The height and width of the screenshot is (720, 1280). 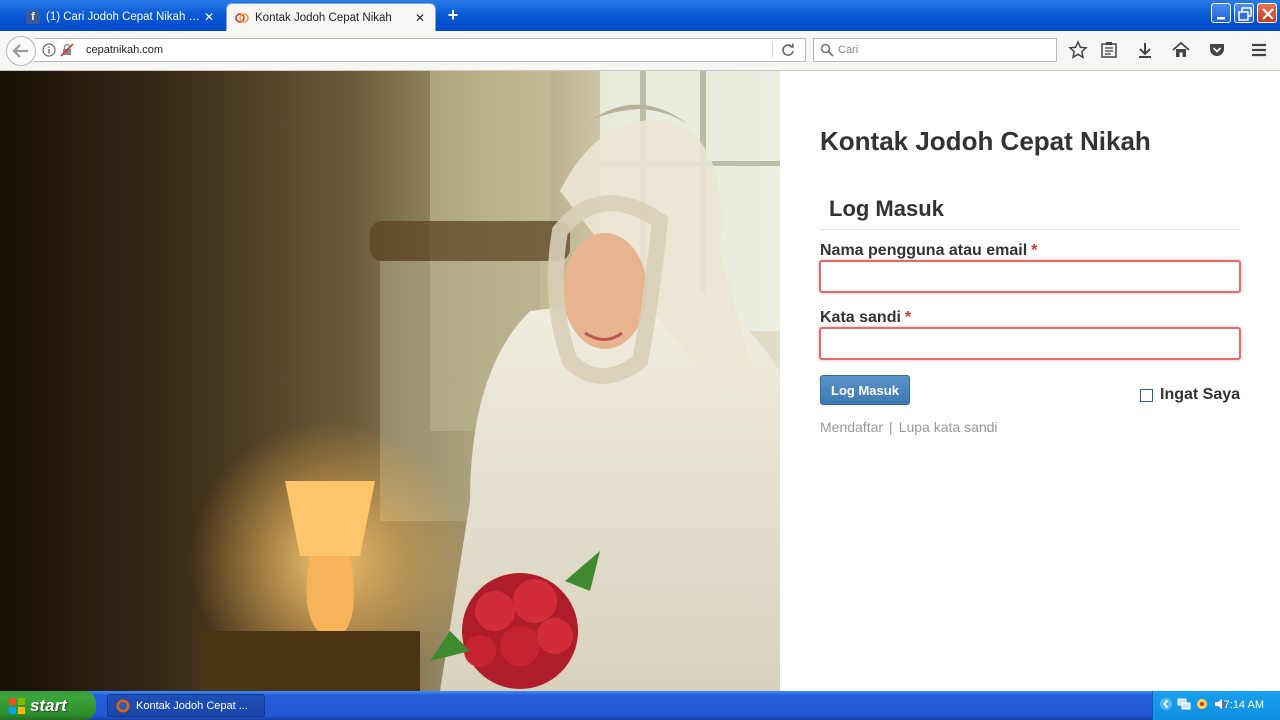 I want to click on password-input, so click(x=1030, y=343).